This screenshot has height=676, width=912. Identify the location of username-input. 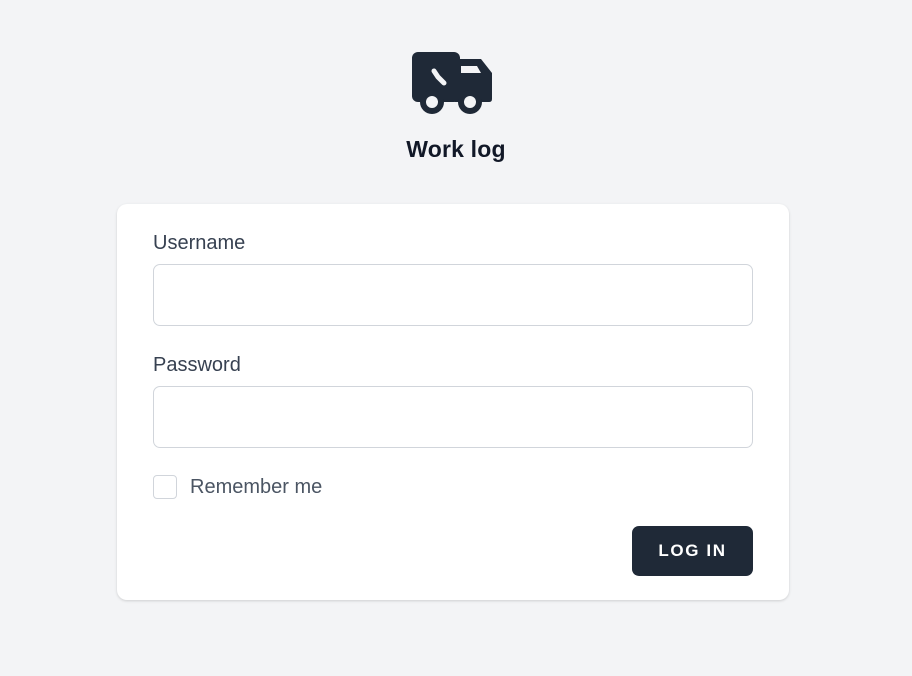
(453, 295).